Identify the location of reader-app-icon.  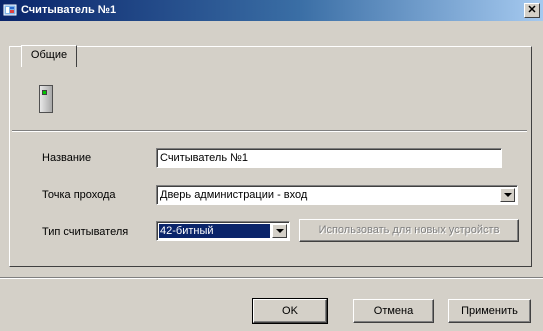
(10, 10).